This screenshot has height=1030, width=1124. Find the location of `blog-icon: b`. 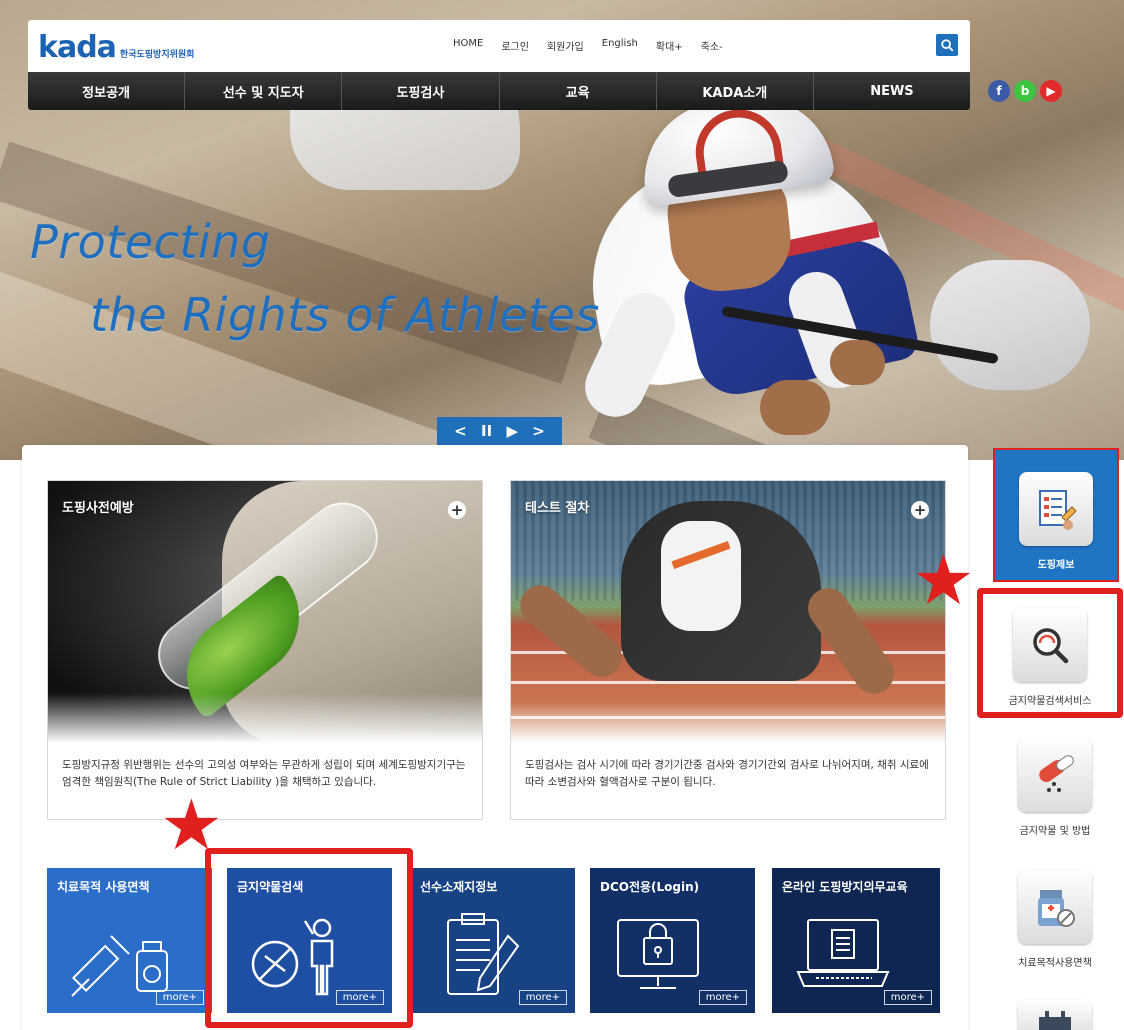

blog-icon: b is located at coordinates (1025, 91).